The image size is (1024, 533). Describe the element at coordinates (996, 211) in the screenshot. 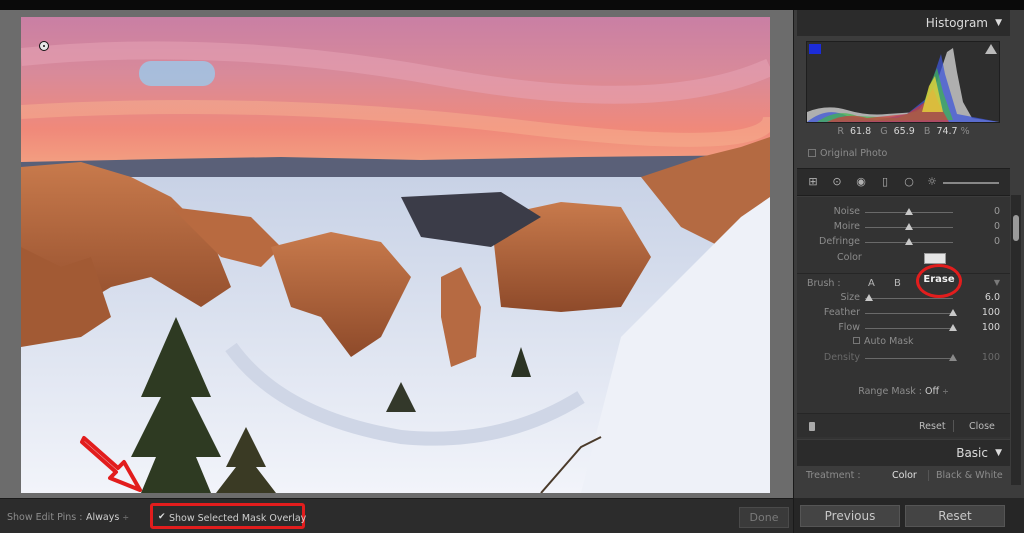

I see `noise-value: 0` at that location.